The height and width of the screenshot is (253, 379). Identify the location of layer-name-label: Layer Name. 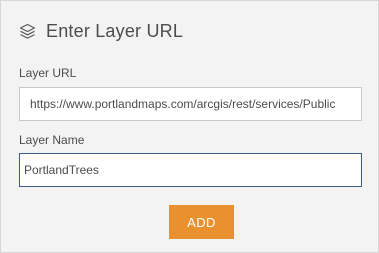
(52, 140).